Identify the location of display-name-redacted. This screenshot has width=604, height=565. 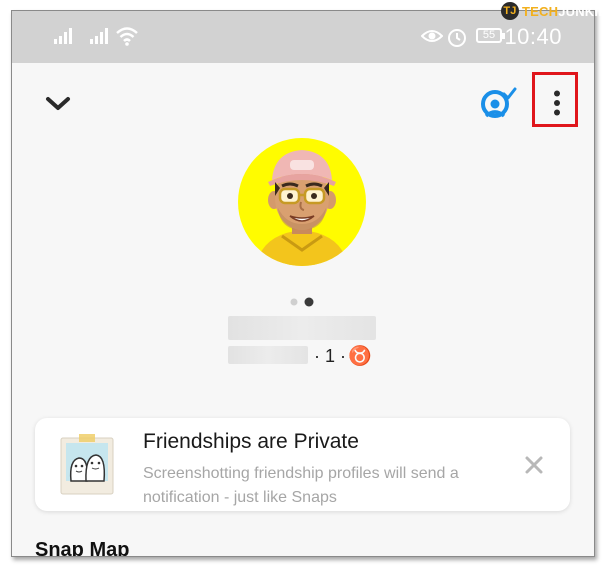
(302, 328).